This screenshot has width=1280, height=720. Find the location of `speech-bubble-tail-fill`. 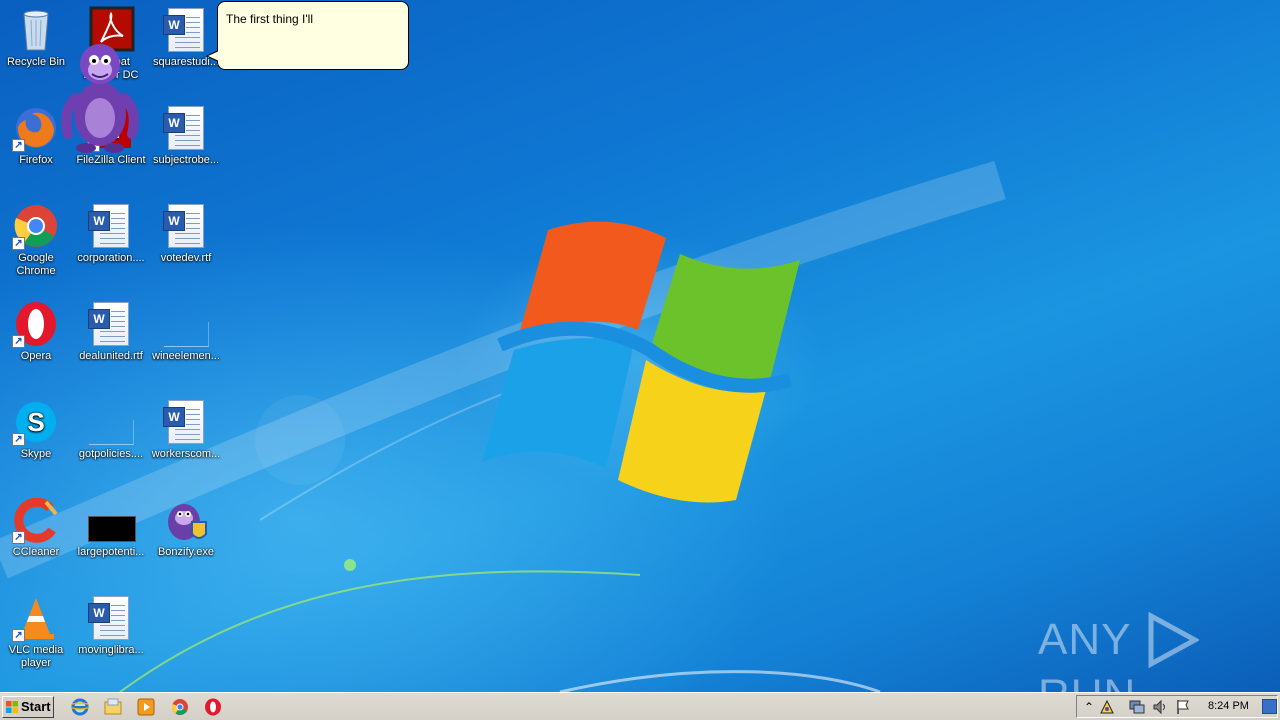

speech-bubble-tail-fill is located at coordinates (213, 56).